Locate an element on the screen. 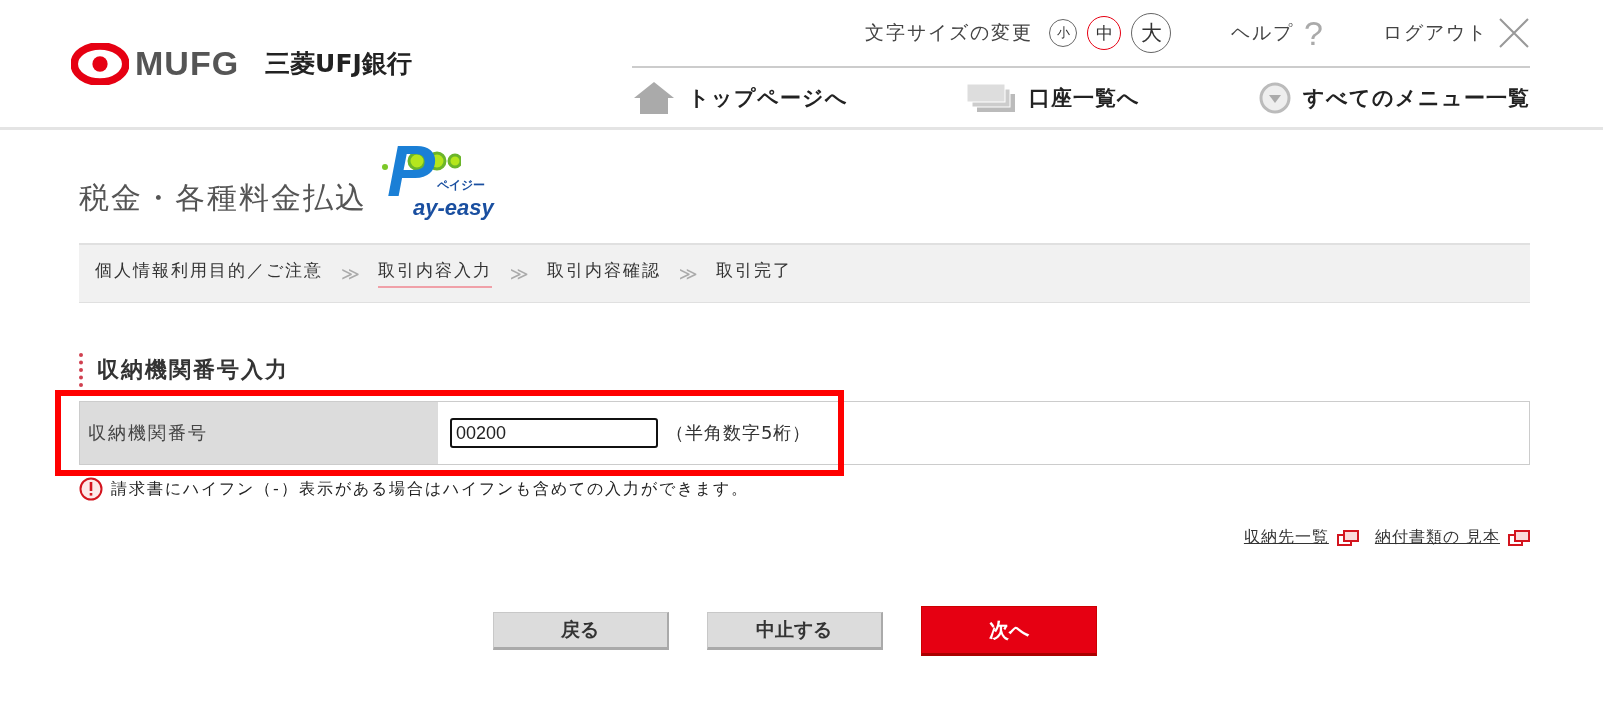 The height and width of the screenshot is (711, 1603). font-size-button: 大 is located at coordinates (1151, 33).